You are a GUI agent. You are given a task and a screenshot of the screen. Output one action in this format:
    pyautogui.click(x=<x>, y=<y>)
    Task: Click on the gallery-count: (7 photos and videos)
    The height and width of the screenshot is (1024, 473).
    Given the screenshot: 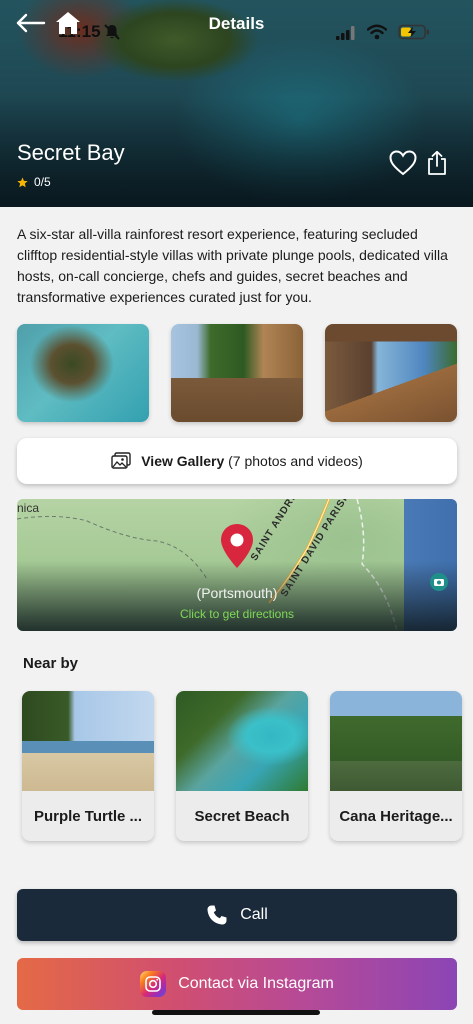 What is the action you would take?
    pyautogui.click(x=295, y=461)
    